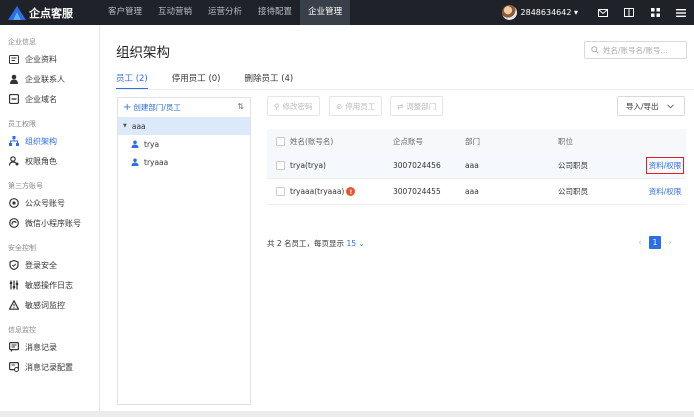 The height and width of the screenshot is (417, 694). I want to click on sidebar-group-info-monitor: 信息监控, so click(22, 330).